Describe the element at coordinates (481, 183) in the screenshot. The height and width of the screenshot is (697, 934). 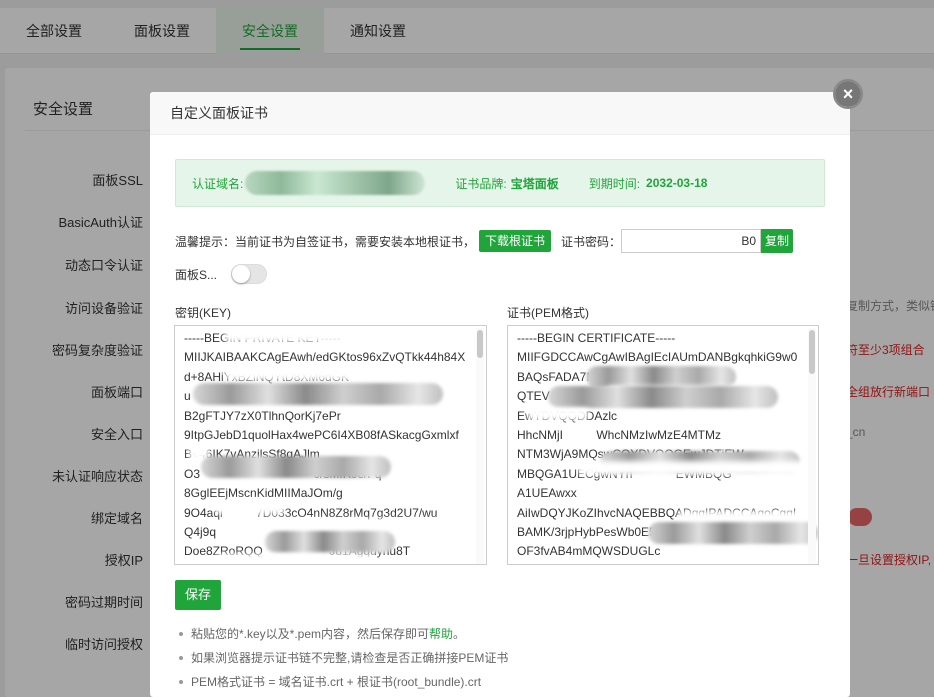
I see `brand-label: 证书品牌:` at that location.